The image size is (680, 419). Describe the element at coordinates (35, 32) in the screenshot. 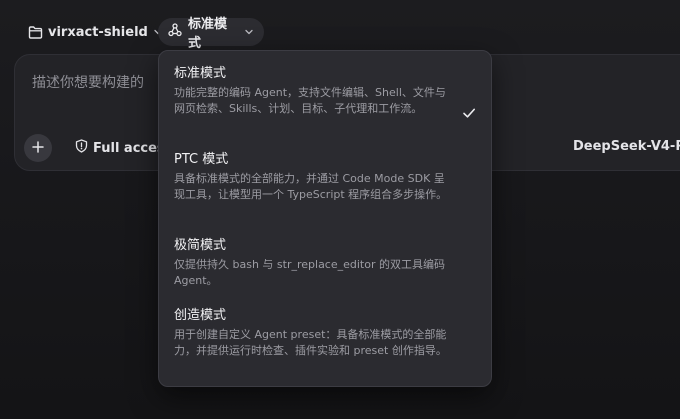

I see `folder-icon` at that location.